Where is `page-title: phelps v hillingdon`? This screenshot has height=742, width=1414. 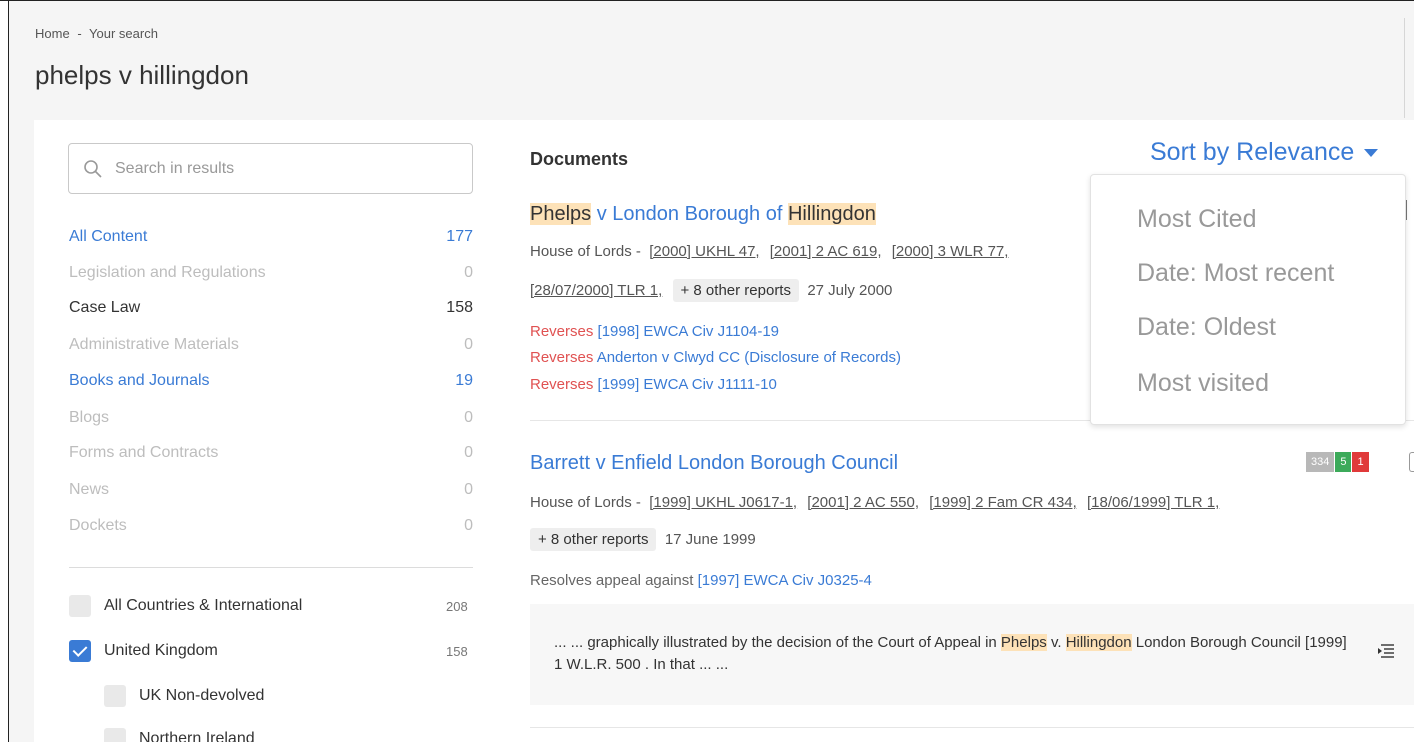 page-title: phelps v hillingdon is located at coordinates (142, 75).